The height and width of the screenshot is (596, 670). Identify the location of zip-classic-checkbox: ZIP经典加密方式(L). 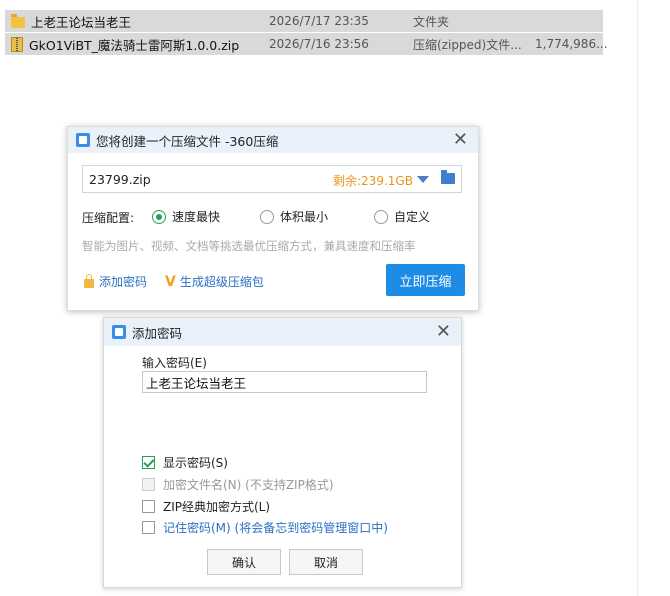
(206, 506).